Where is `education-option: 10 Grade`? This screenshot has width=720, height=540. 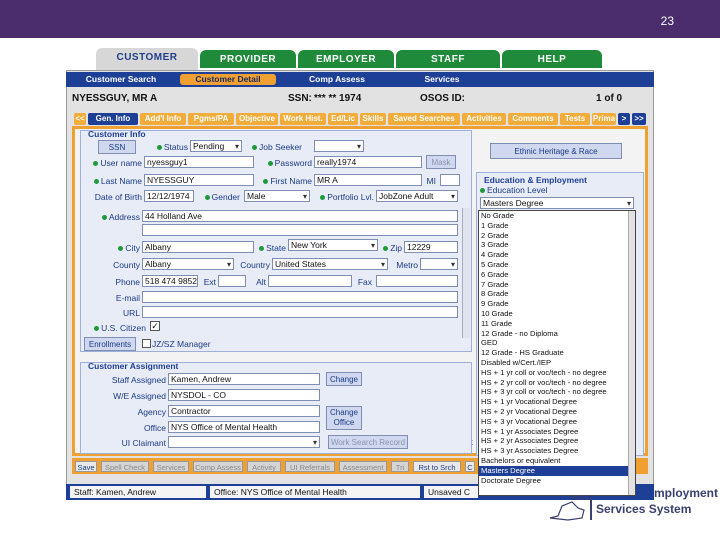 education-option: 10 Grade is located at coordinates (557, 314).